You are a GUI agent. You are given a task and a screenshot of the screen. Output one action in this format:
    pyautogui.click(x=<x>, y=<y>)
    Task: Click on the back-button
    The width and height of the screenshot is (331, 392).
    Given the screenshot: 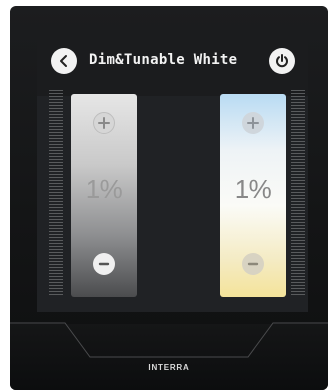 What is the action you would take?
    pyautogui.click(x=64, y=61)
    